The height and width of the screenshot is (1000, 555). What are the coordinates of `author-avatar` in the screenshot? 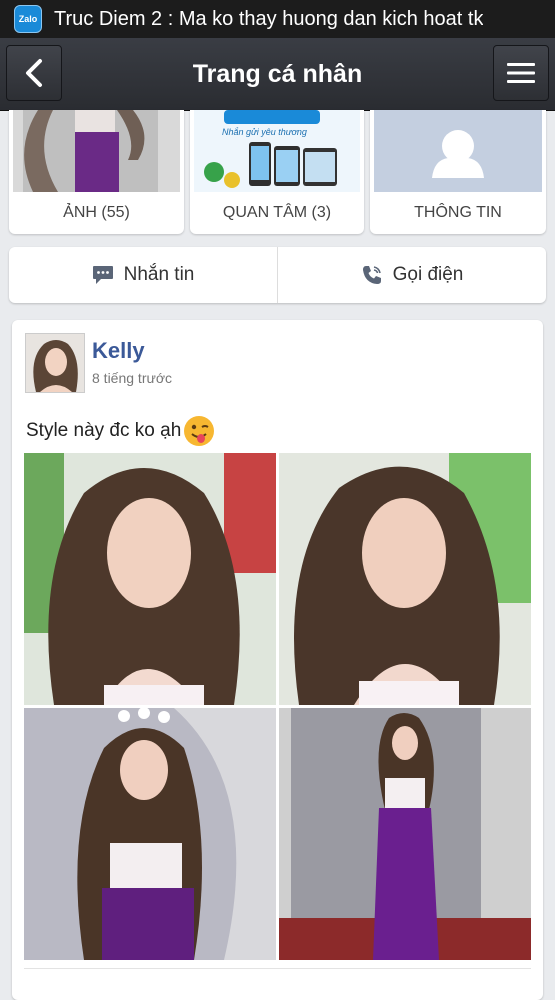 It's located at (55, 363).